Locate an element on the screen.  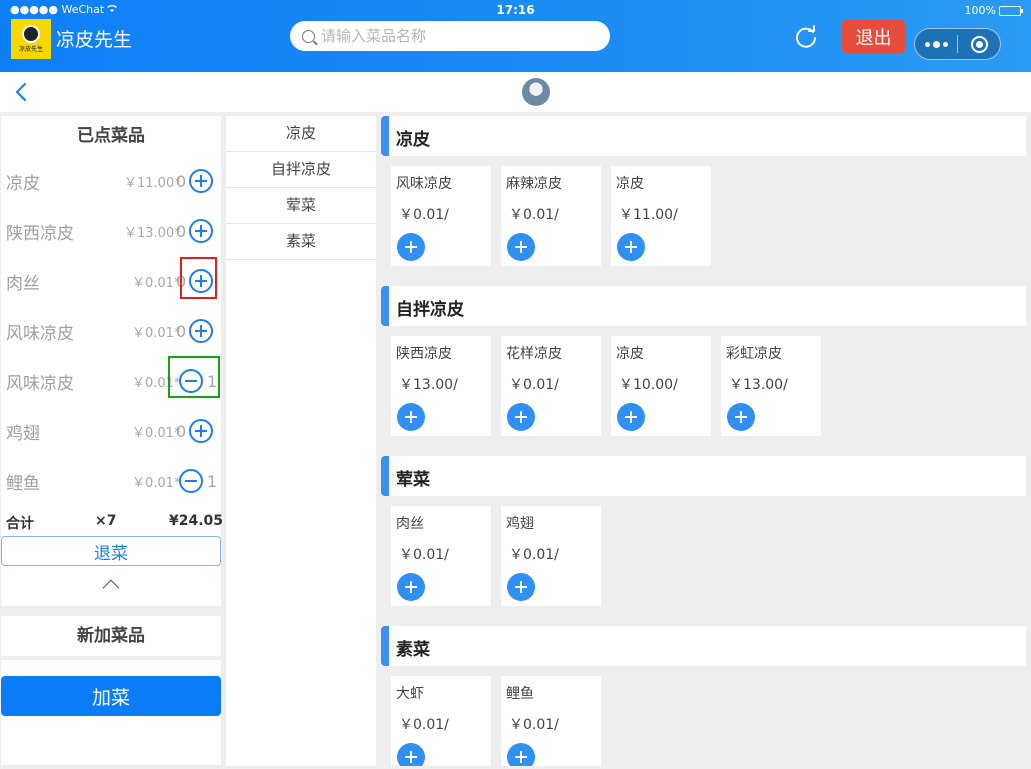
section-title: 自拌凉皮 is located at coordinates (430, 310).